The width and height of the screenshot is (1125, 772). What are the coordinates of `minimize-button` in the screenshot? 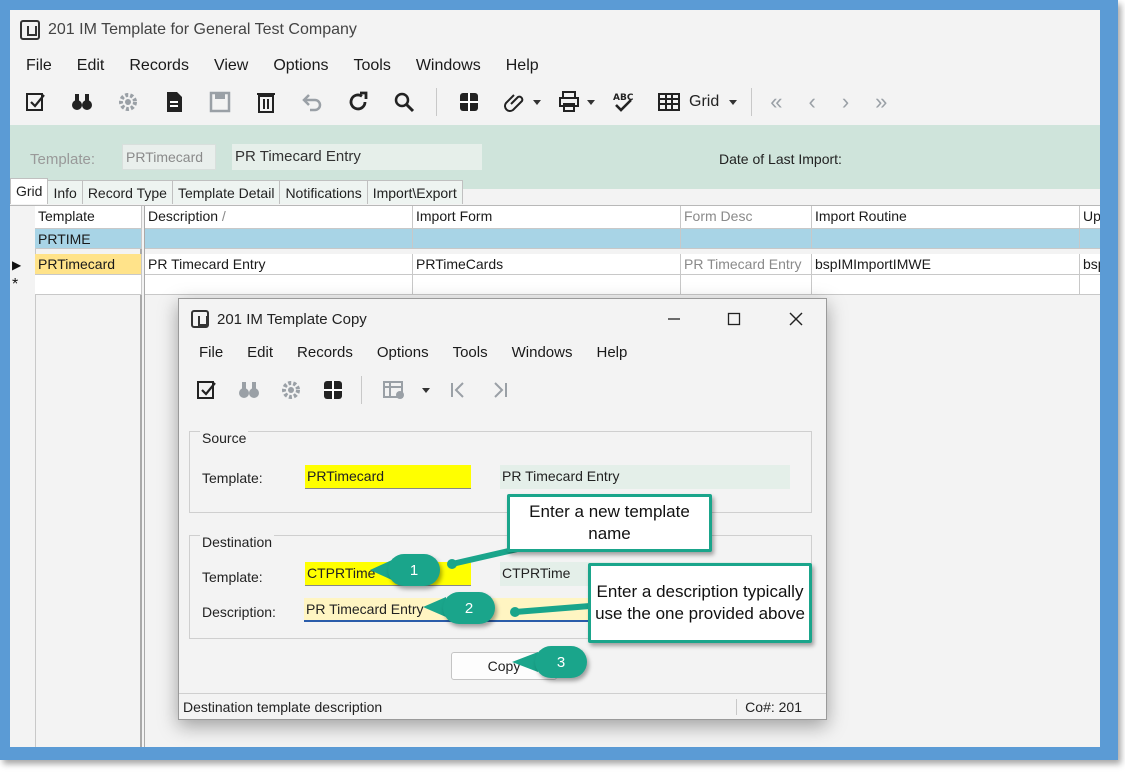 It's located at (674, 319).